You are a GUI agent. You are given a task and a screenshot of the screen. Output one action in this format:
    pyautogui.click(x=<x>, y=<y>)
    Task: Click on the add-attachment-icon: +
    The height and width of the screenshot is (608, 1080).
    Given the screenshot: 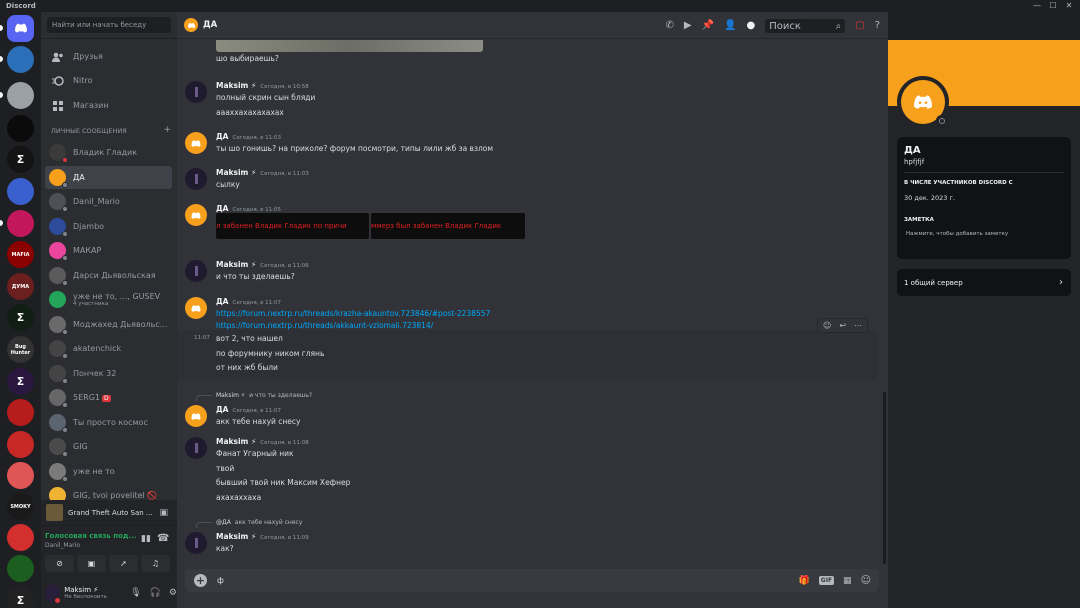 What is the action you would take?
    pyautogui.click(x=200, y=580)
    